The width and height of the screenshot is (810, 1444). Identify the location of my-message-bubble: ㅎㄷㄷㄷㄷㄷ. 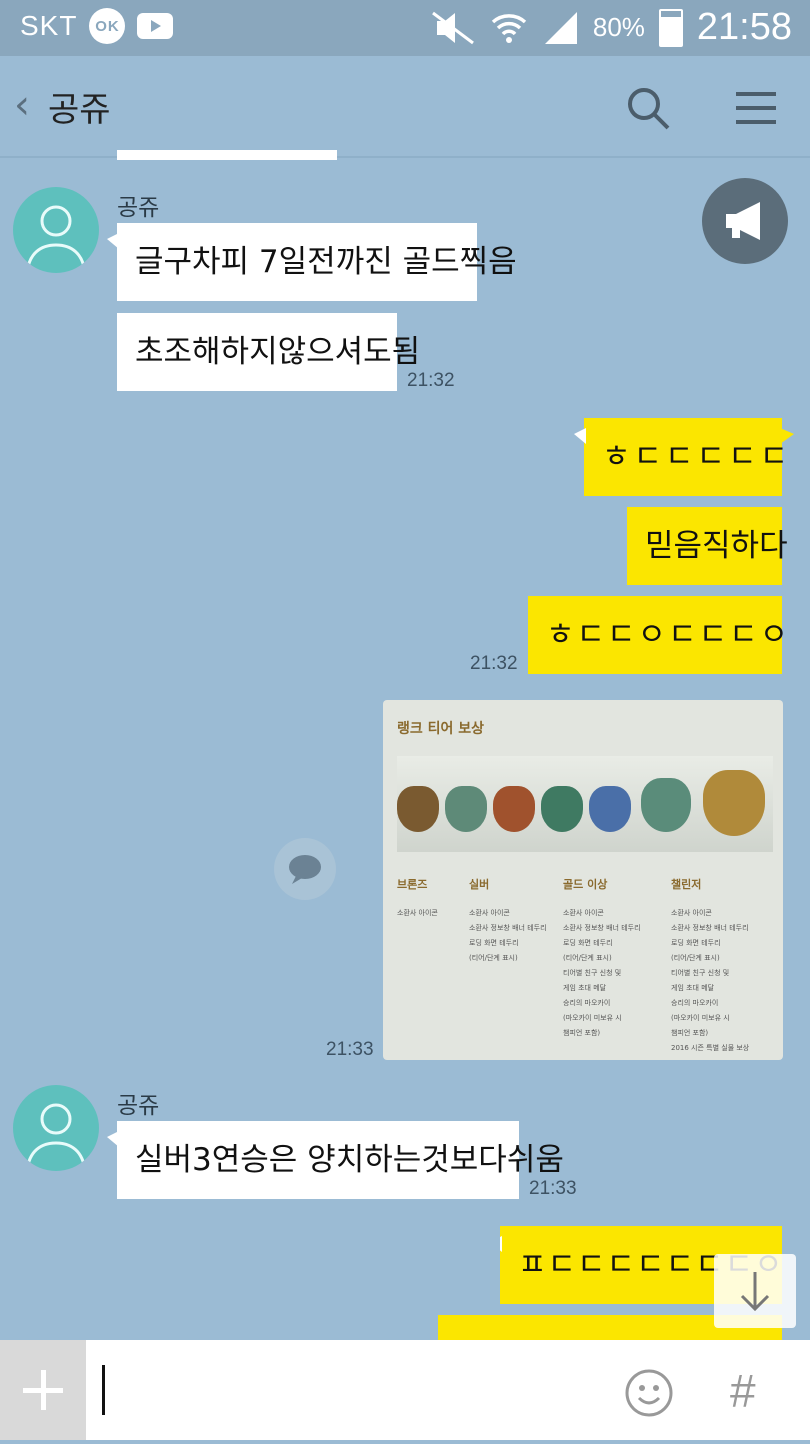
(684, 457).